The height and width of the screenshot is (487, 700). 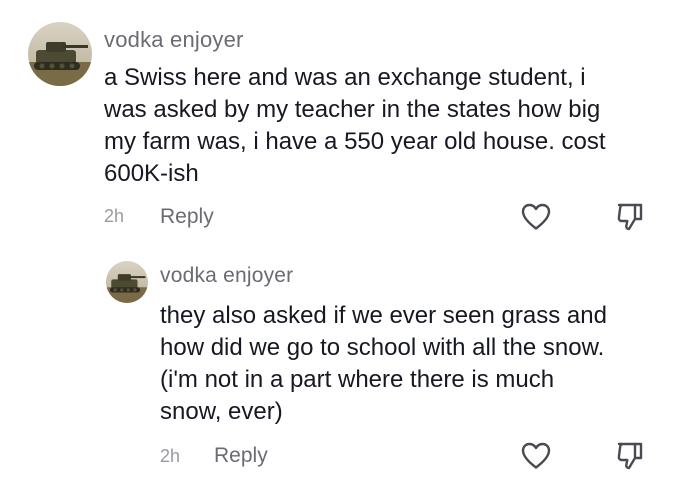 What do you see at coordinates (226, 276) in the screenshot?
I see `reply-username: vodka enjoyer` at bounding box center [226, 276].